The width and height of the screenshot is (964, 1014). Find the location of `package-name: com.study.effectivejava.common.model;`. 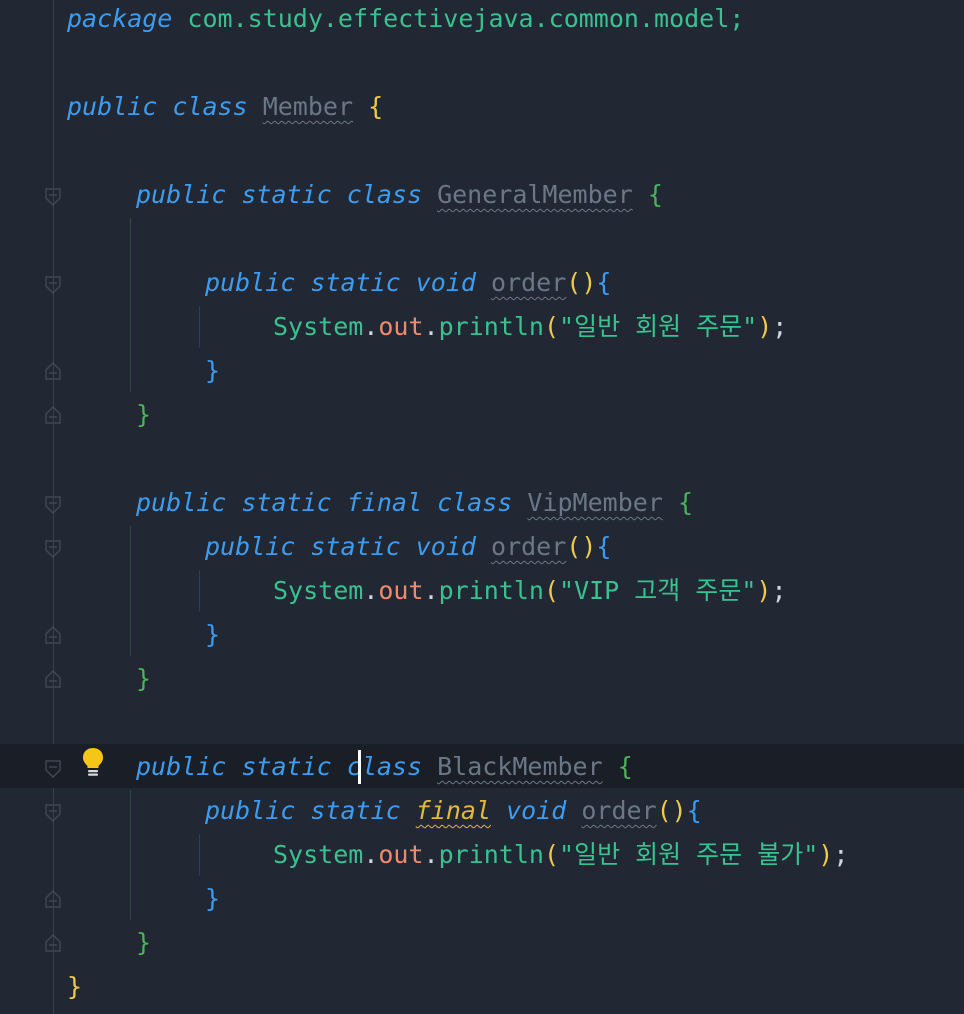

package-name: com.study.effectivejava.common.model; is located at coordinates (466, 18).